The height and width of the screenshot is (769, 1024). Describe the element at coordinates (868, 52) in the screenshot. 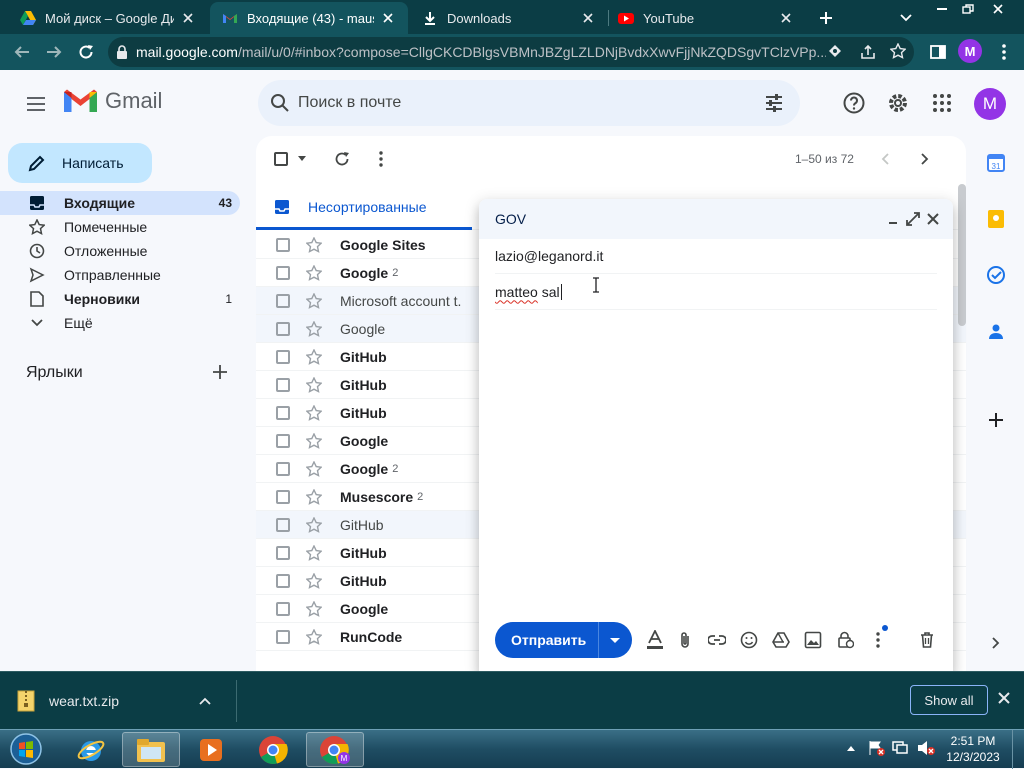

I see `share-icon` at that location.